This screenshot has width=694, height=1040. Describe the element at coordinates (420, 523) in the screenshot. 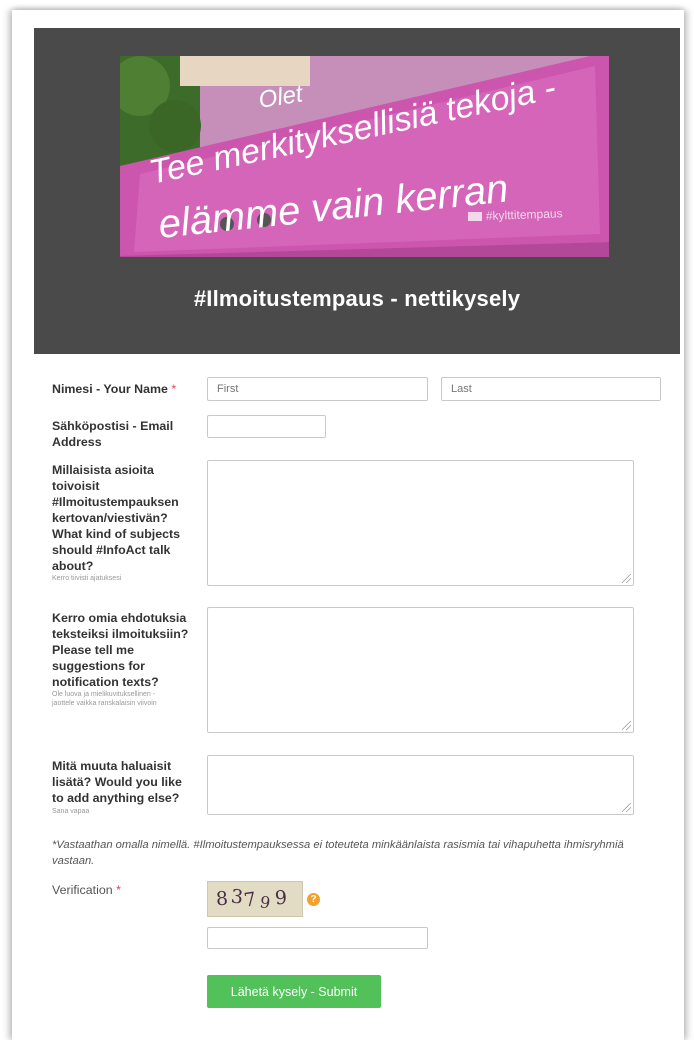

I see `subjects-textarea` at that location.